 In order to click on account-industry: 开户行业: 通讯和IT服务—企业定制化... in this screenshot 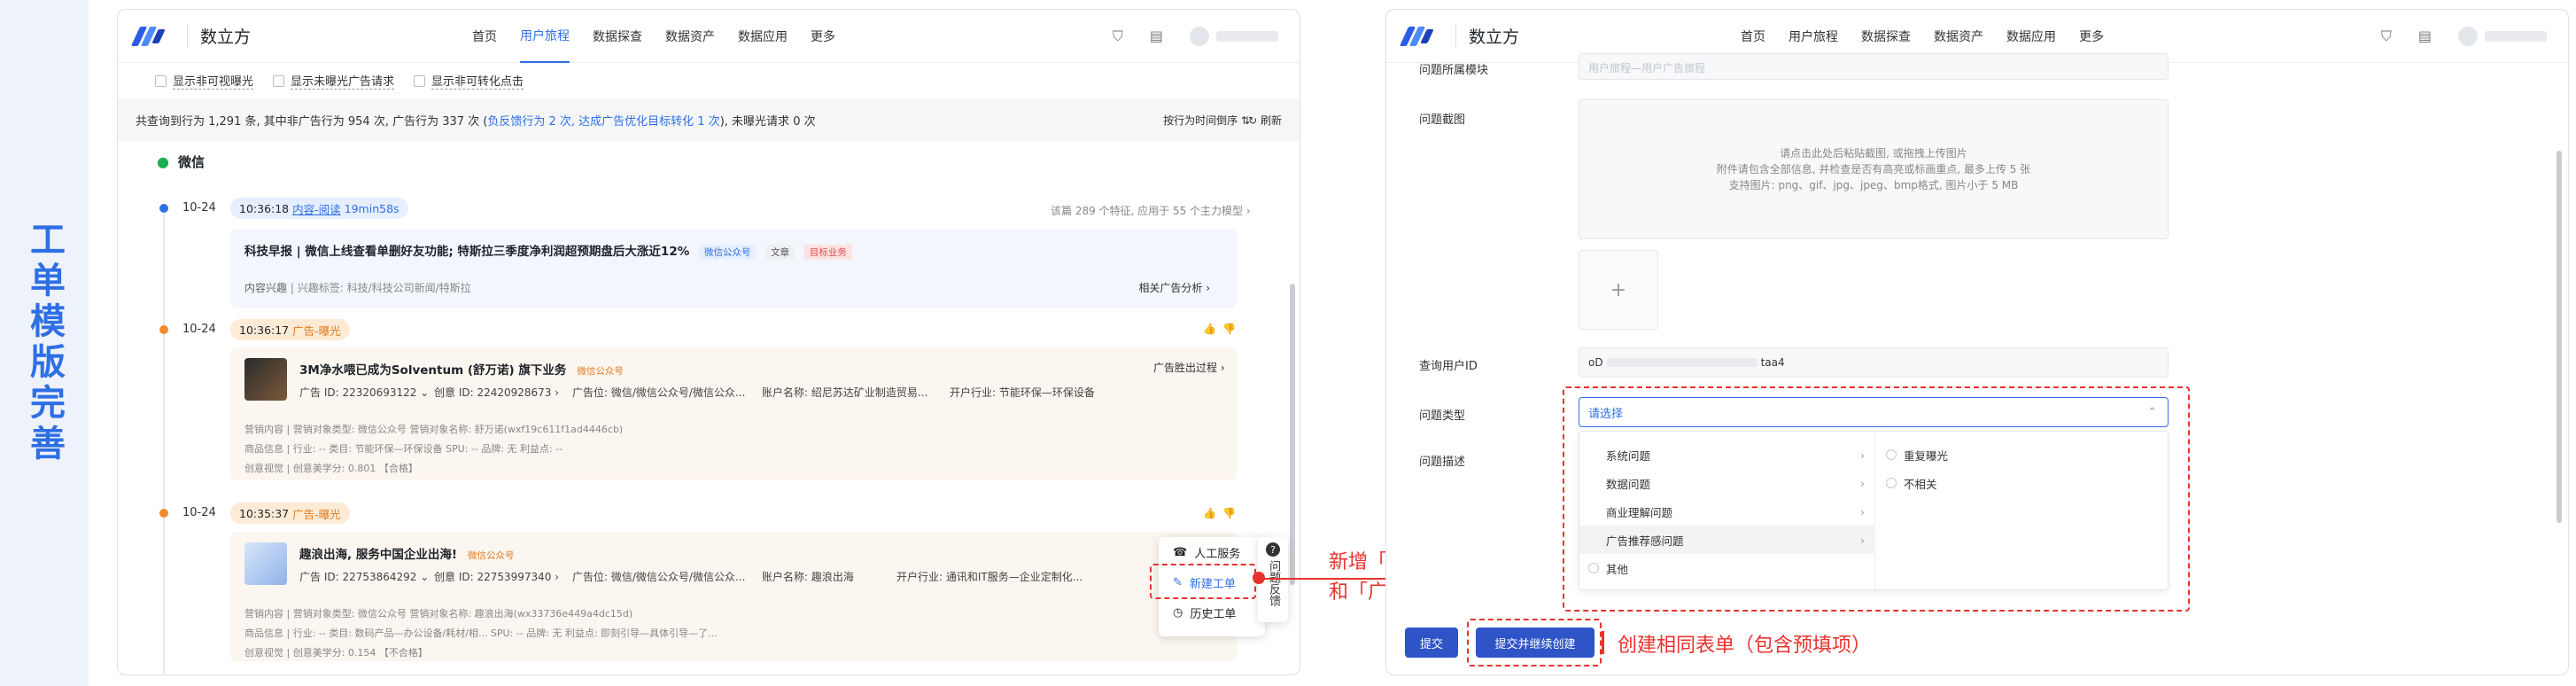, I will do `click(989, 577)`.